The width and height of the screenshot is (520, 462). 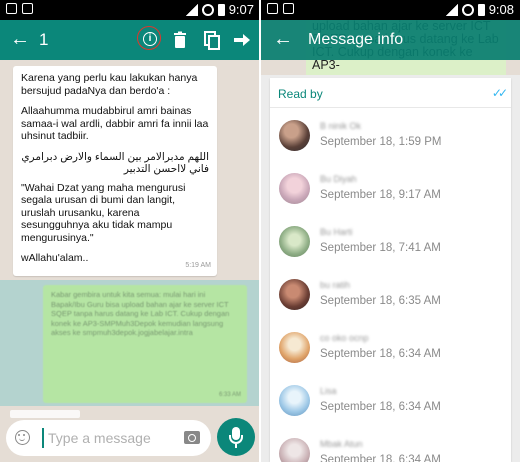 I want to click on reader-row: B ninik Ok September 18, 1:59 PM, so click(x=390, y=138).